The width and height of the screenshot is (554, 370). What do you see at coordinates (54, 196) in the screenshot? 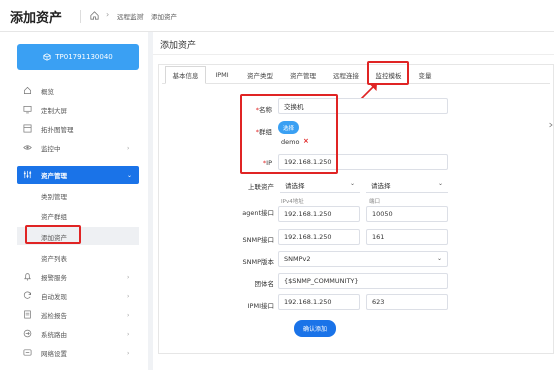
I see `sidebar-subitem-category: 类别管理` at bounding box center [54, 196].